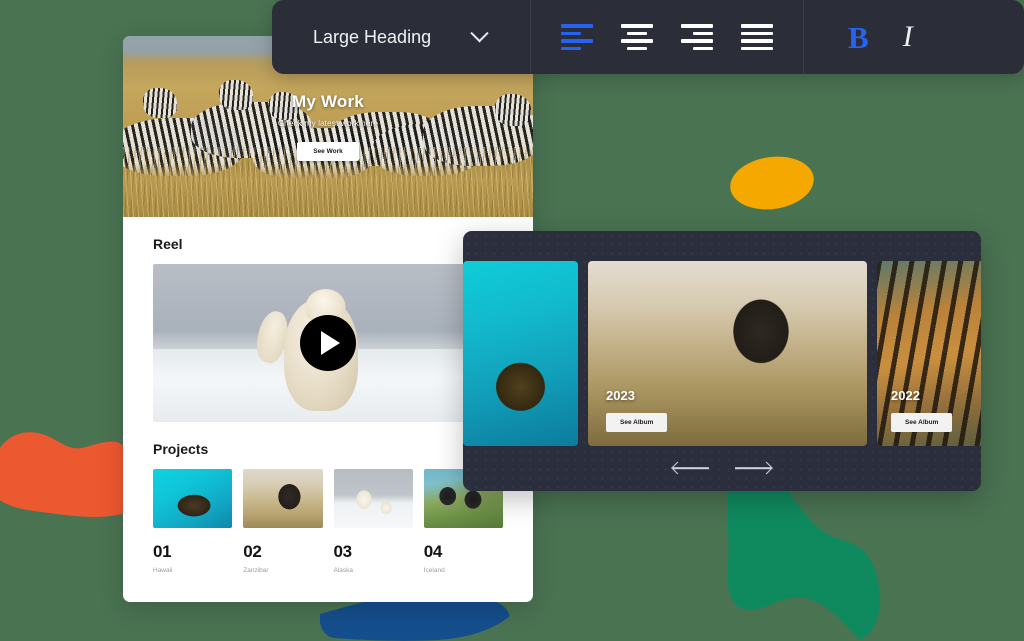  I want to click on gallery-slide-year: 2022, so click(905, 395).